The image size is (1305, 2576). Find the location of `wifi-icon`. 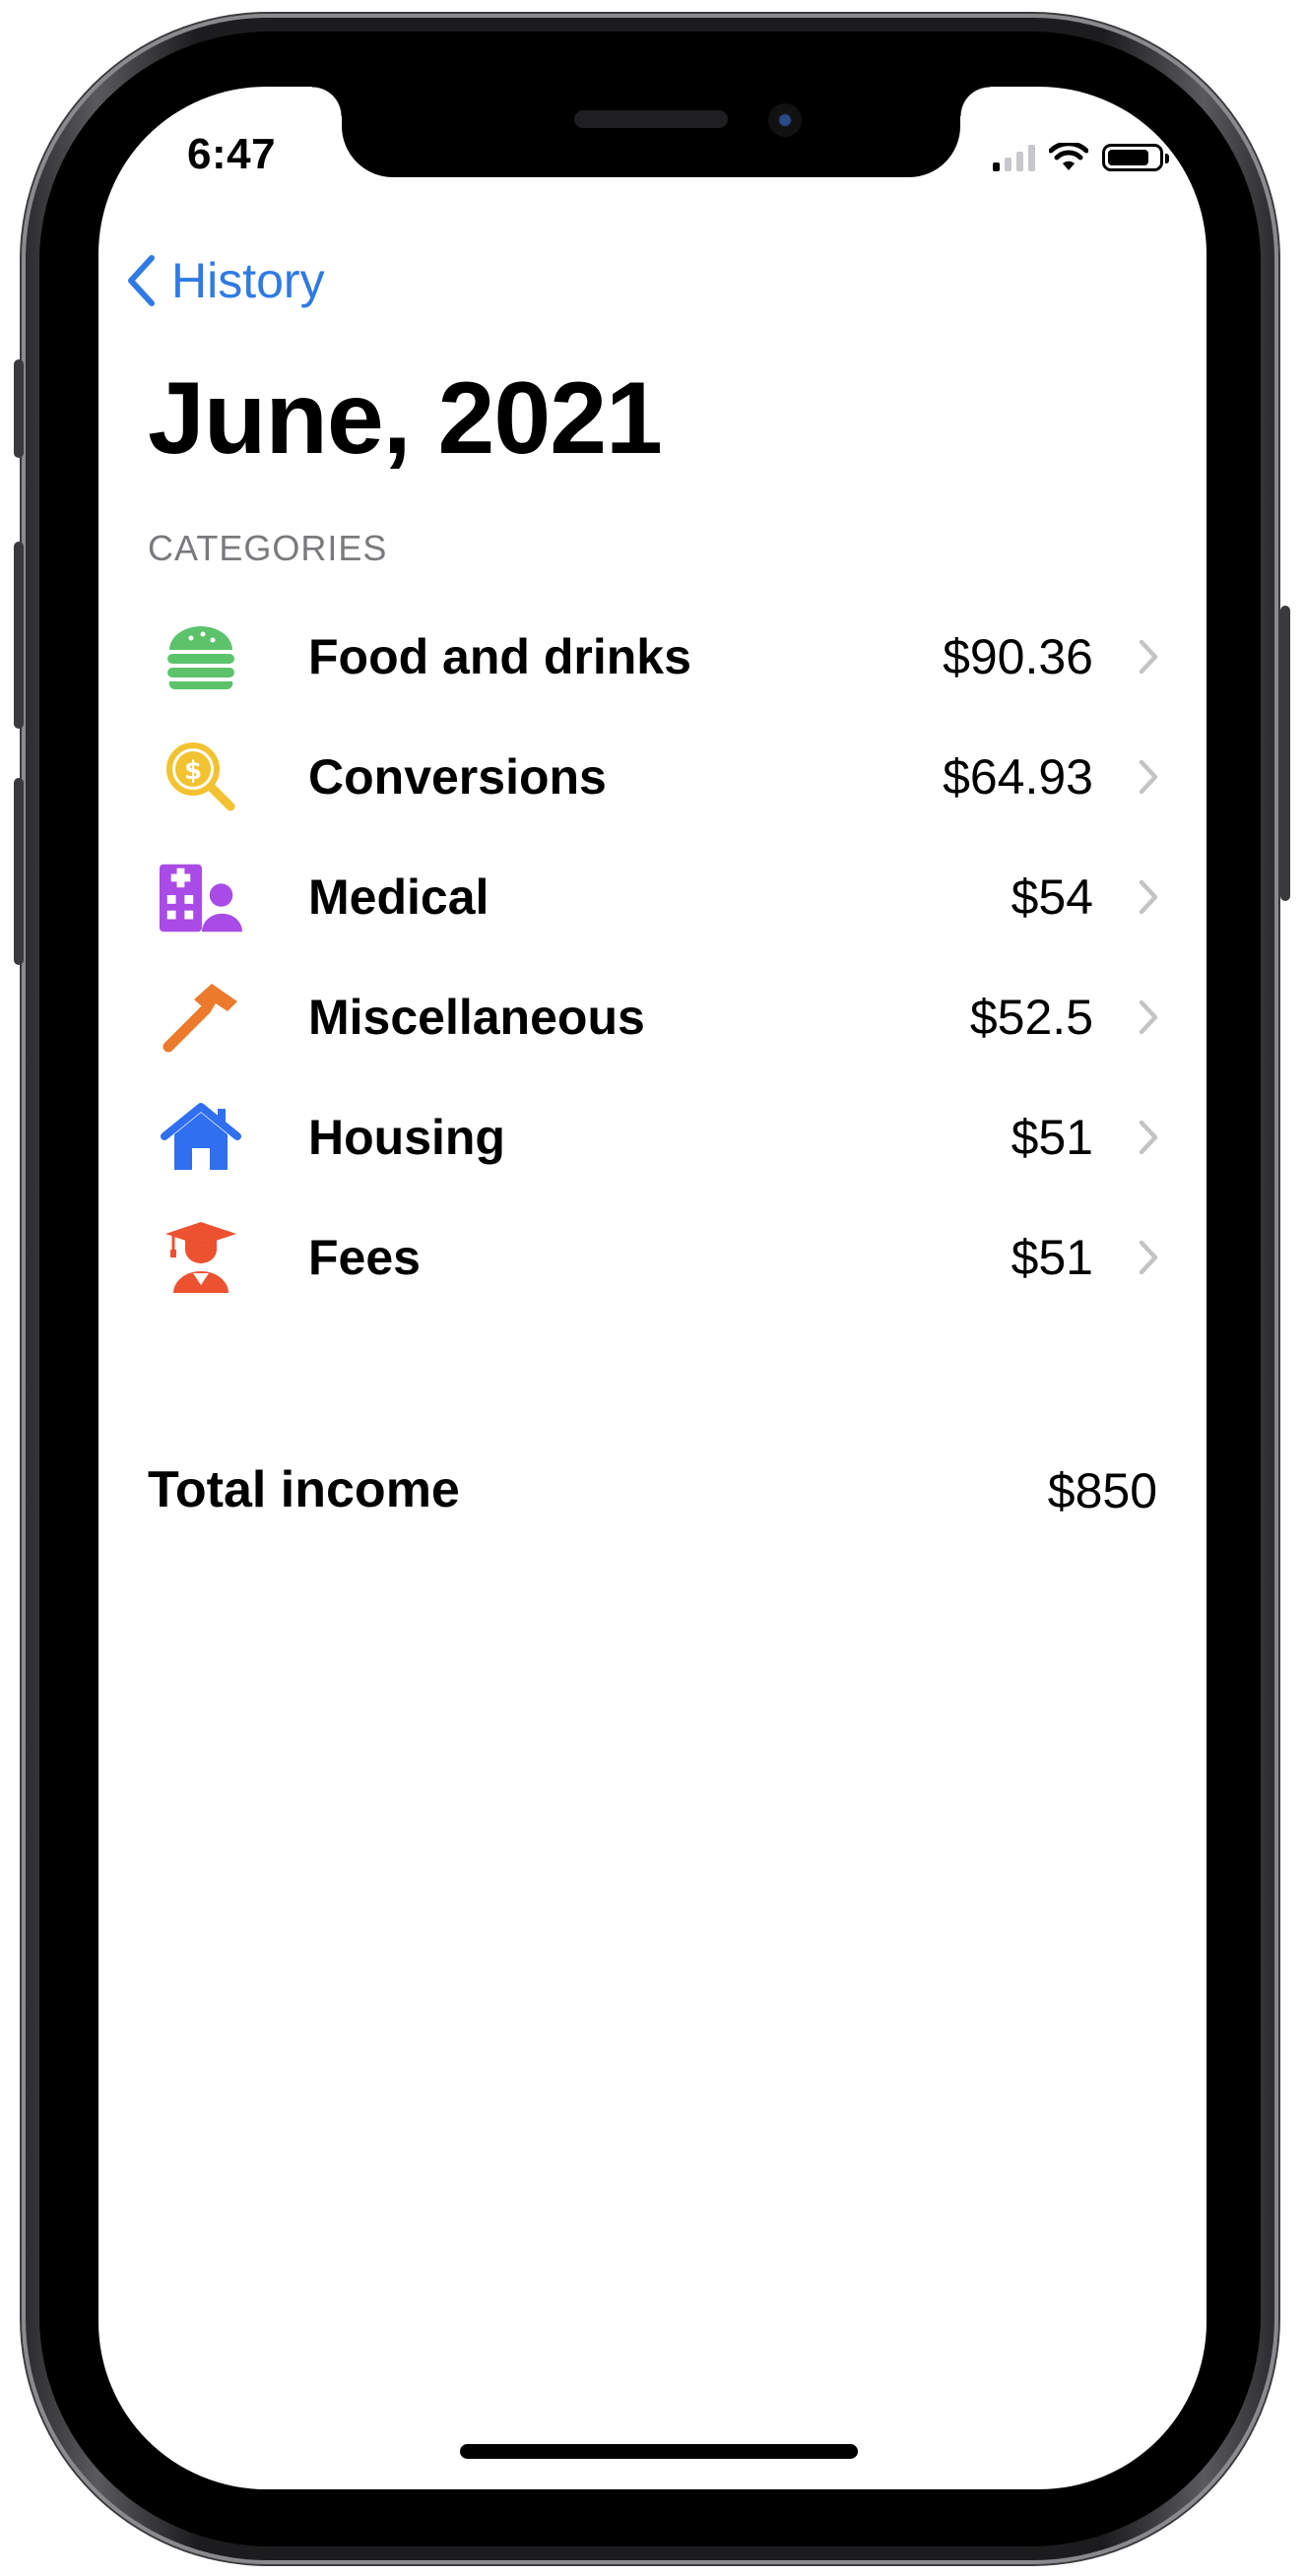

wifi-icon is located at coordinates (1068, 156).